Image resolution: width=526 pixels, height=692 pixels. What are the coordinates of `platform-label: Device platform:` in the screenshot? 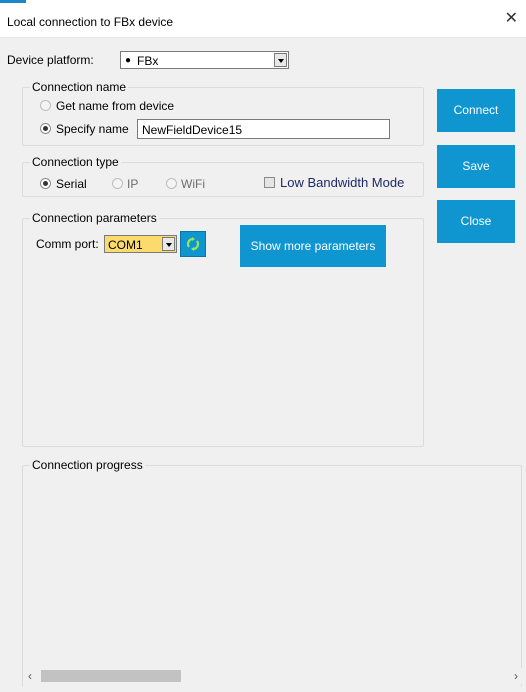 It's located at (50, 60).